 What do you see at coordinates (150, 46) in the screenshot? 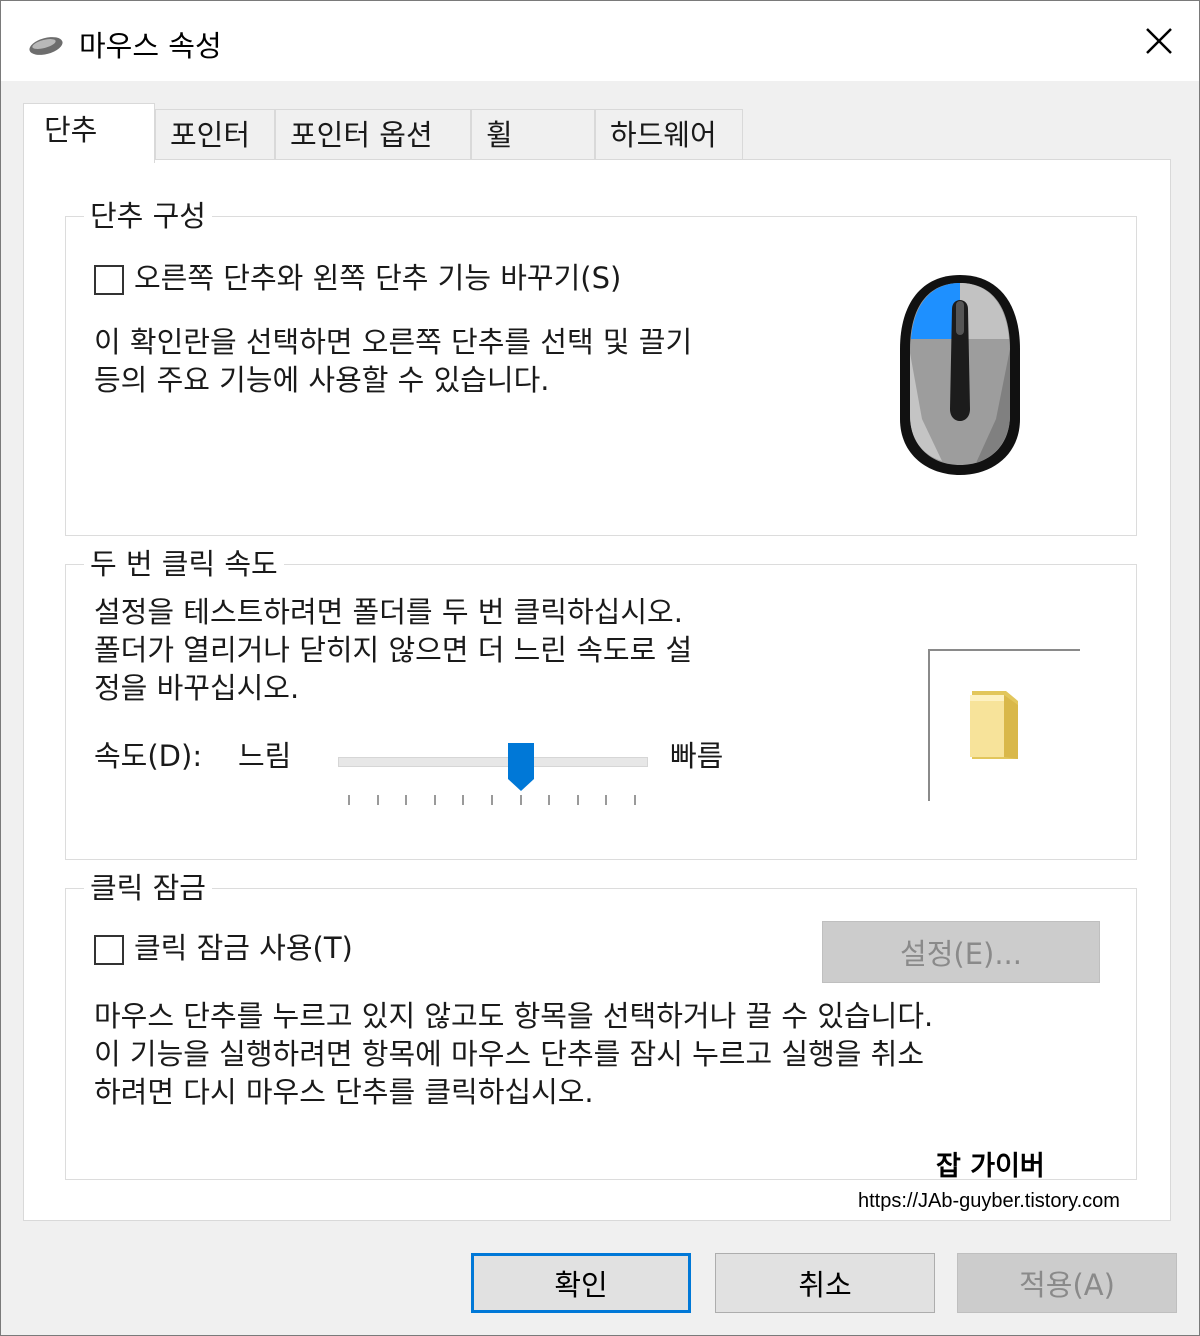
I see `window-title: 마우스 속성` at bounding box center [150, 46].